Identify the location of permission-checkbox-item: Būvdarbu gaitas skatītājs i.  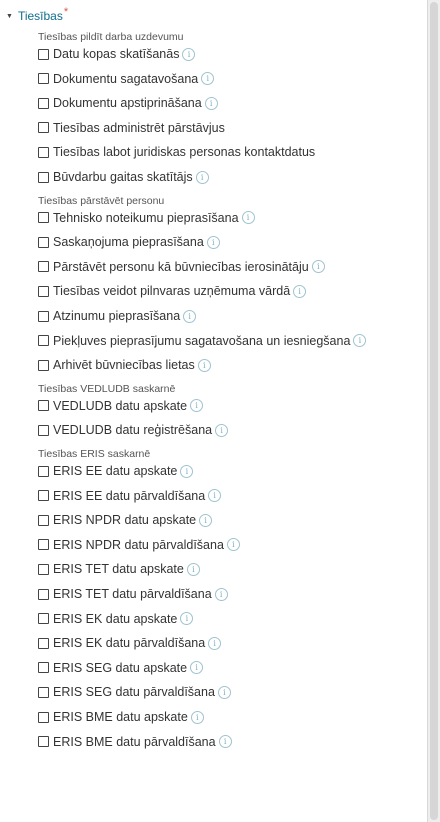
(123, 177).